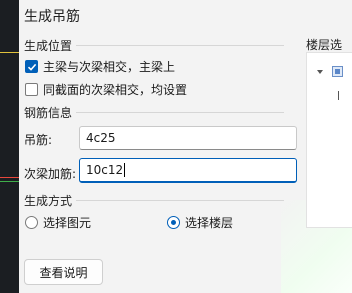 The image size is (352, 293). I want to click on hanger-label: 吊筋:, so click(38, 140).